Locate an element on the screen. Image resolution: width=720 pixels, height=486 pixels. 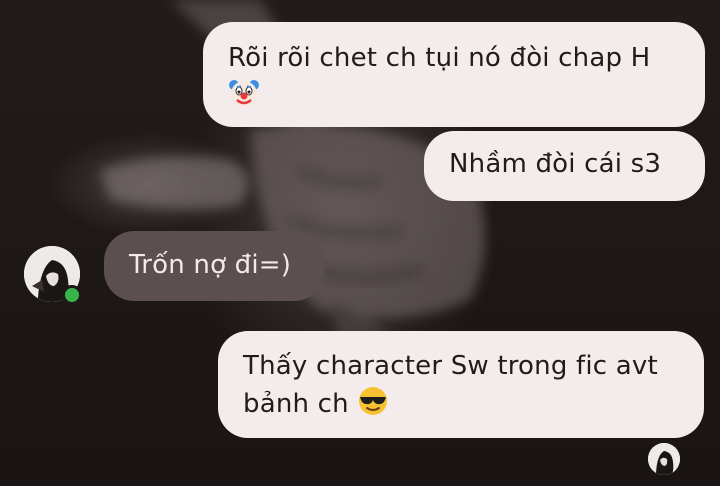
message-text: Thấy character Sw trong fic avt is located at coordinates (450, 366).